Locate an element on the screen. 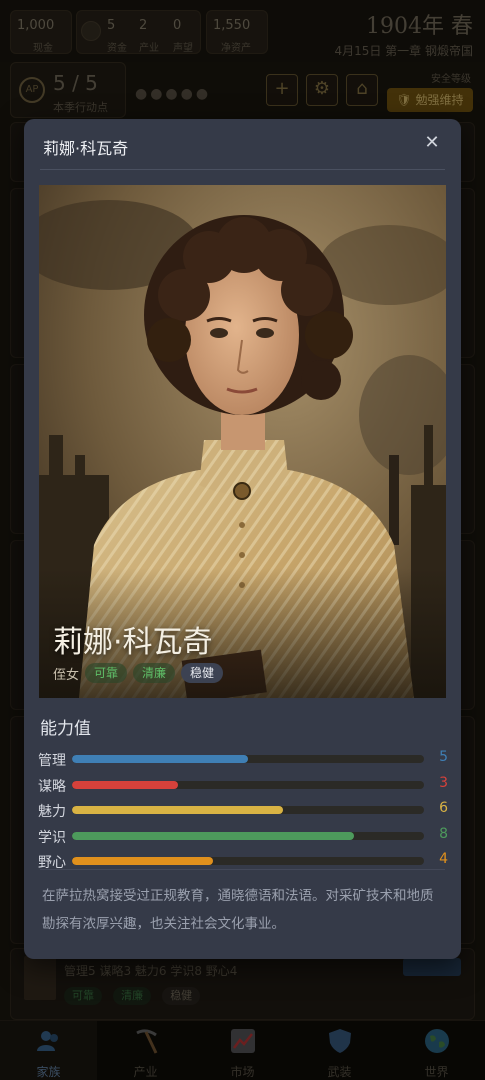  abilities-heading: 能力值 is located at coordinates (65, 729).